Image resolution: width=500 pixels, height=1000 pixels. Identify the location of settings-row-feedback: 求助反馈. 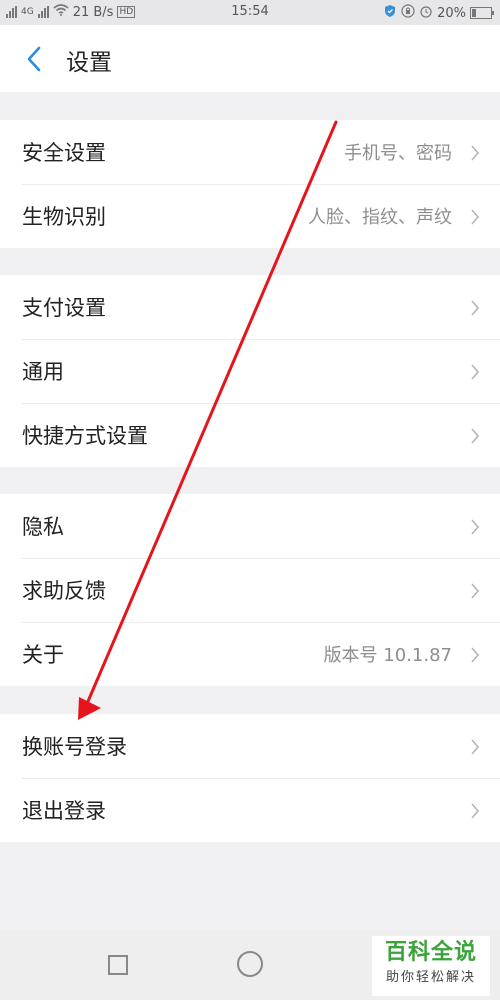
(250, 590).